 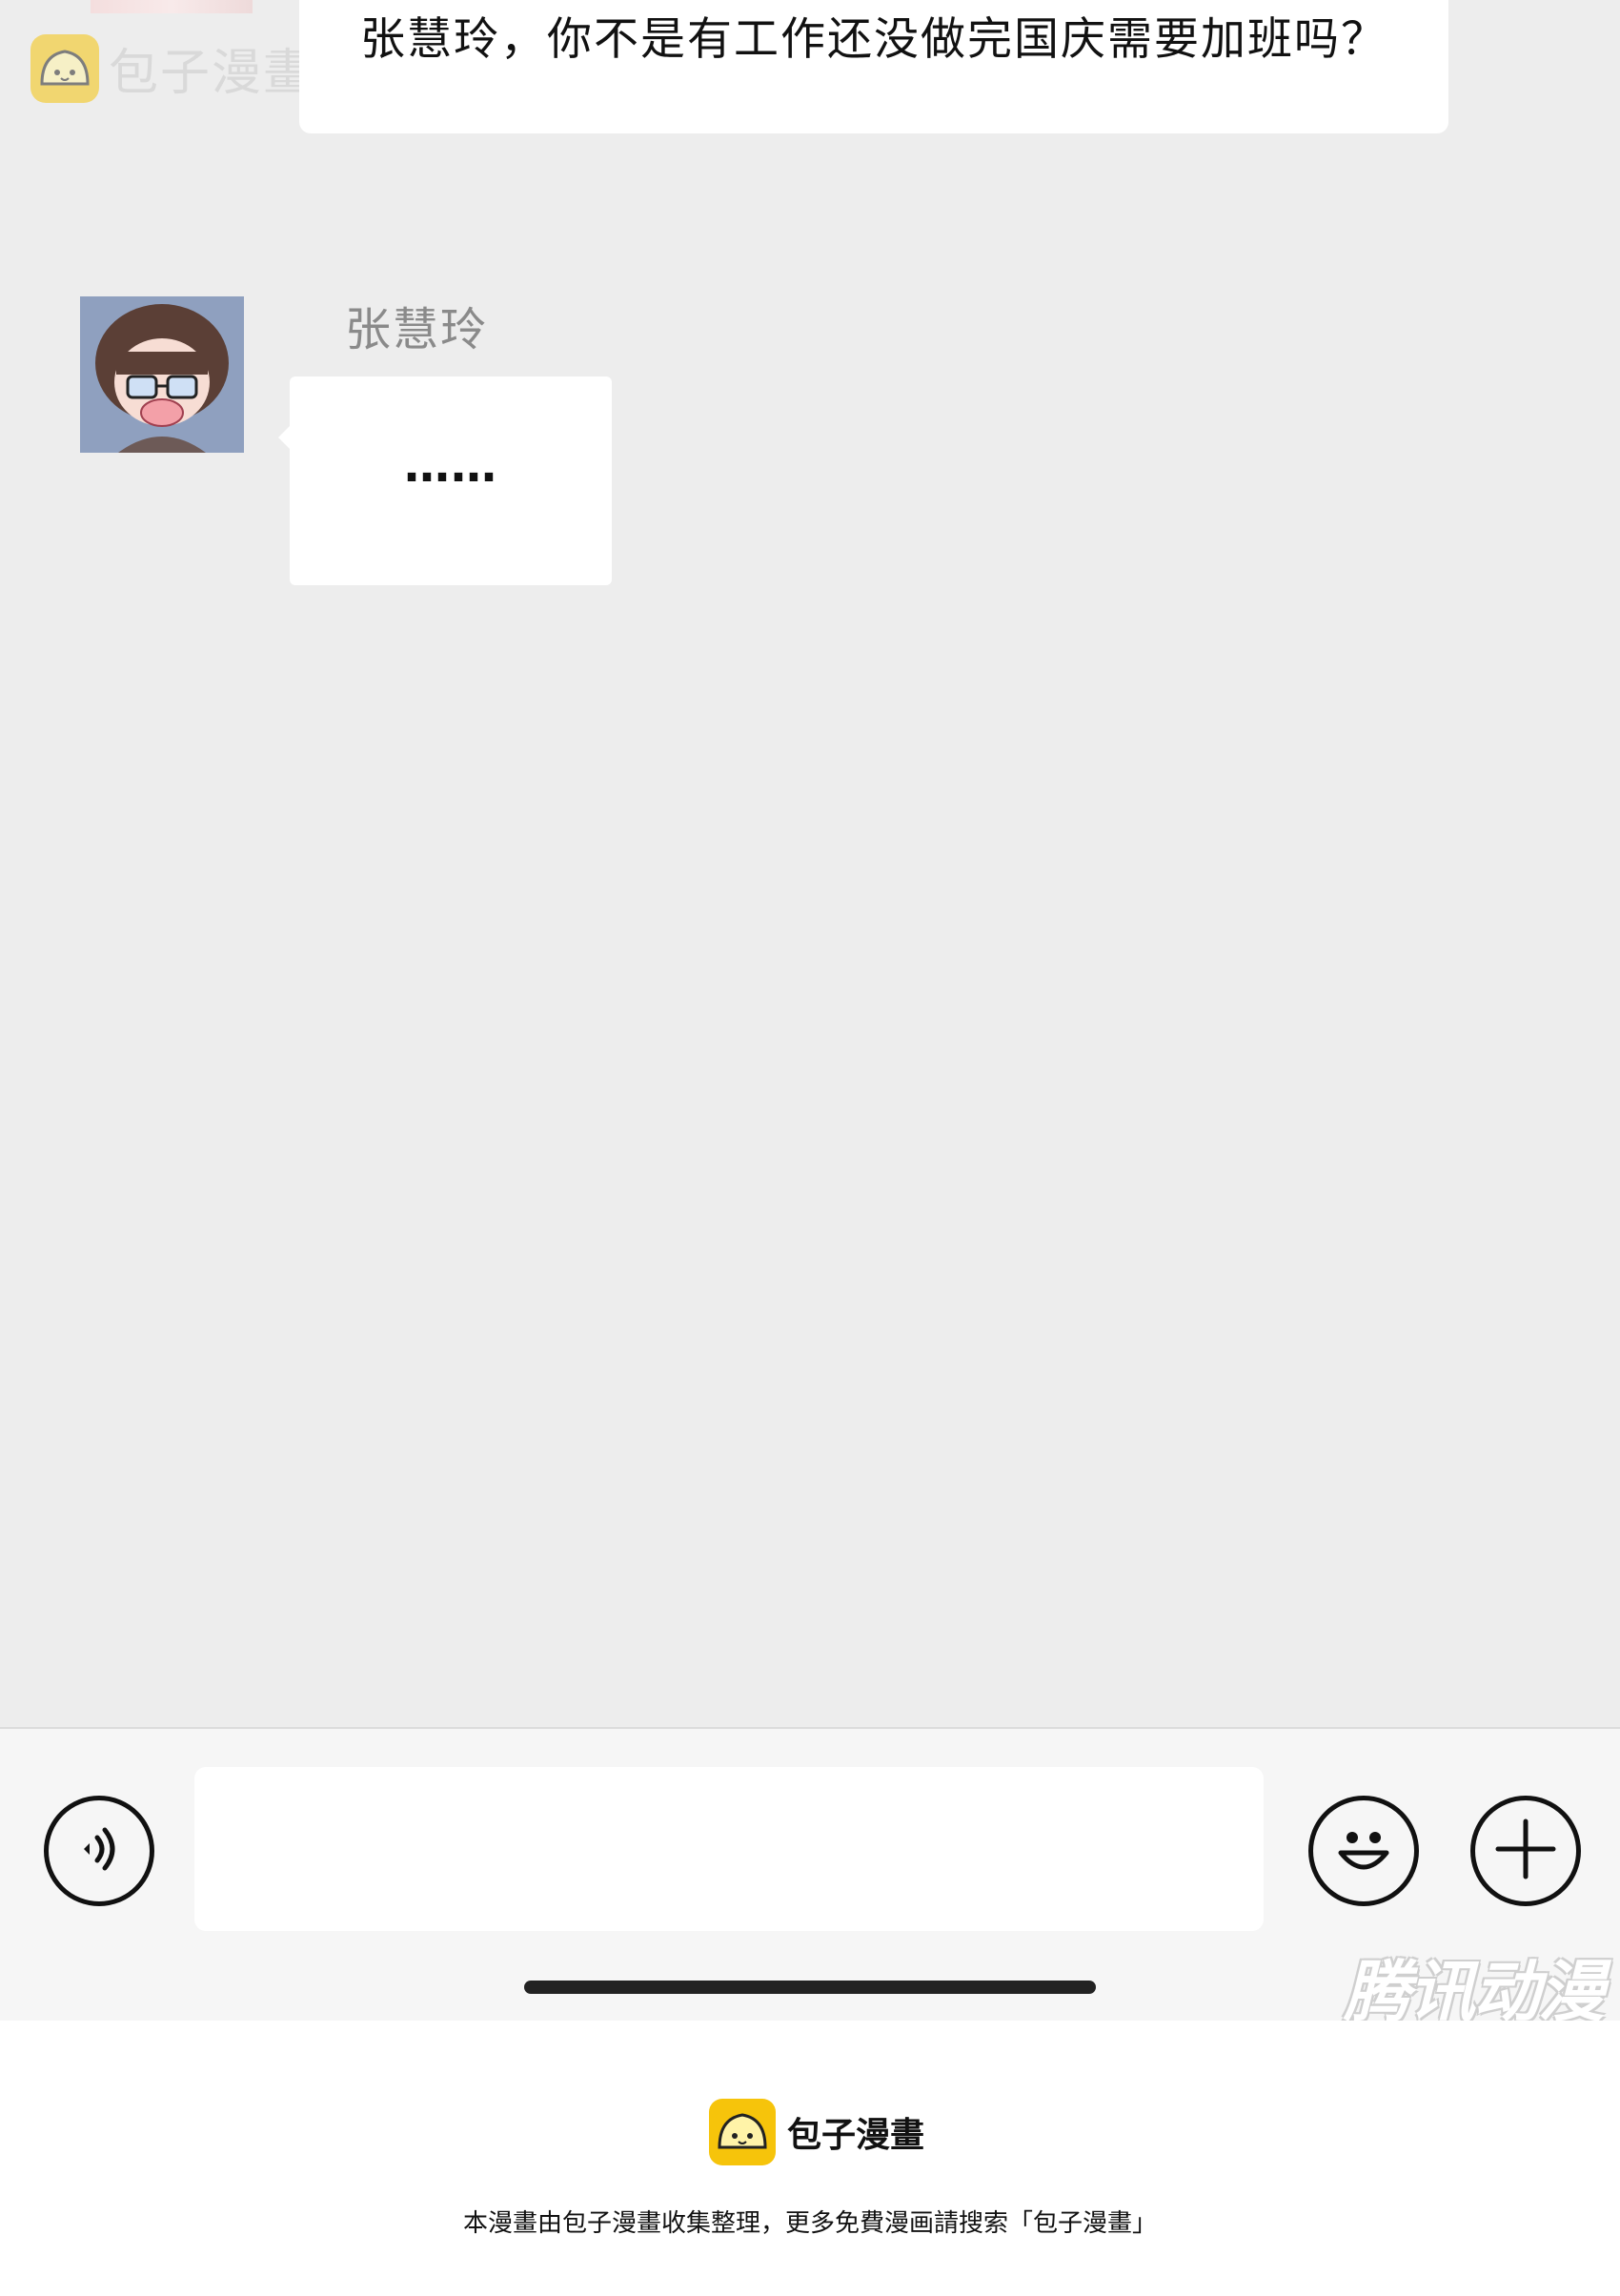 I want to click on footer: 包子漫畫 本漫畫由包子漫畫收集整理，更多免費漫画請搜索「包子漫畫」, so click(x=810, y=2158).